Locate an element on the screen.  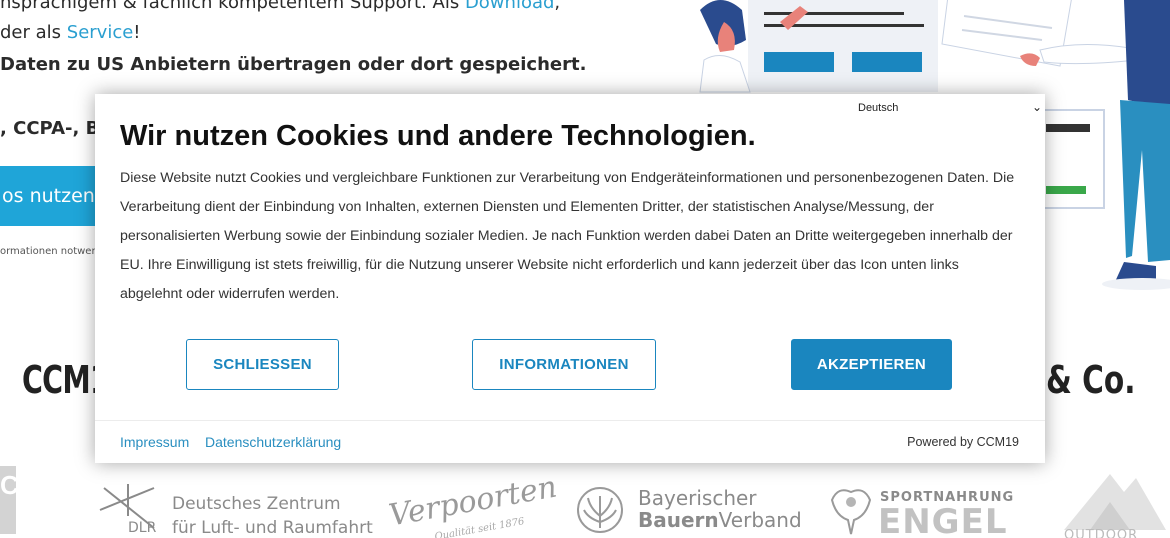
bg-text-line-2: der als Service! is located at coordinates (70, 32).